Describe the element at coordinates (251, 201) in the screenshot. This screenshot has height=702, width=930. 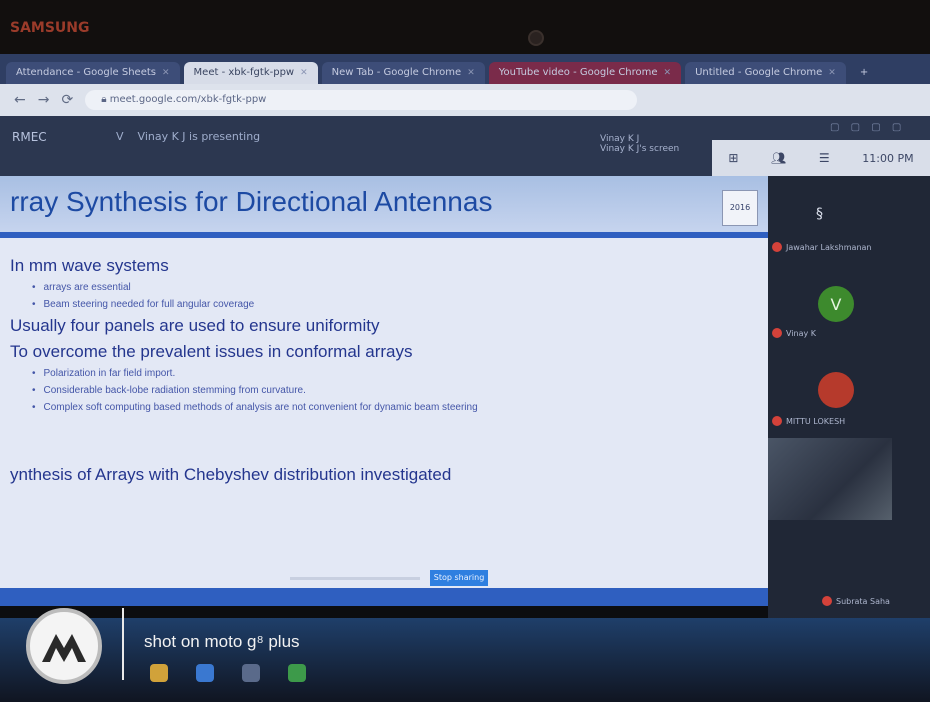
I see `slide-title: rray Synthesis for Directional Antennas` at that location.